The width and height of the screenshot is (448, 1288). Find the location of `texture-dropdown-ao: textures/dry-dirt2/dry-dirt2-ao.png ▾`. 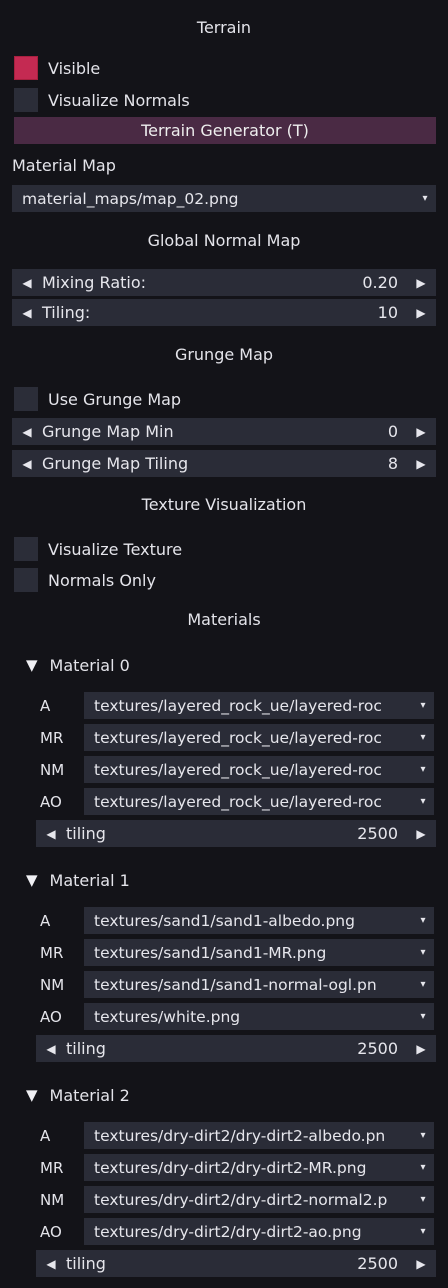

texture-dropdown-ao: textures/dry-dirt2/dry-dirt2-ao.png ▾ is located at coordinates (259, 1231).